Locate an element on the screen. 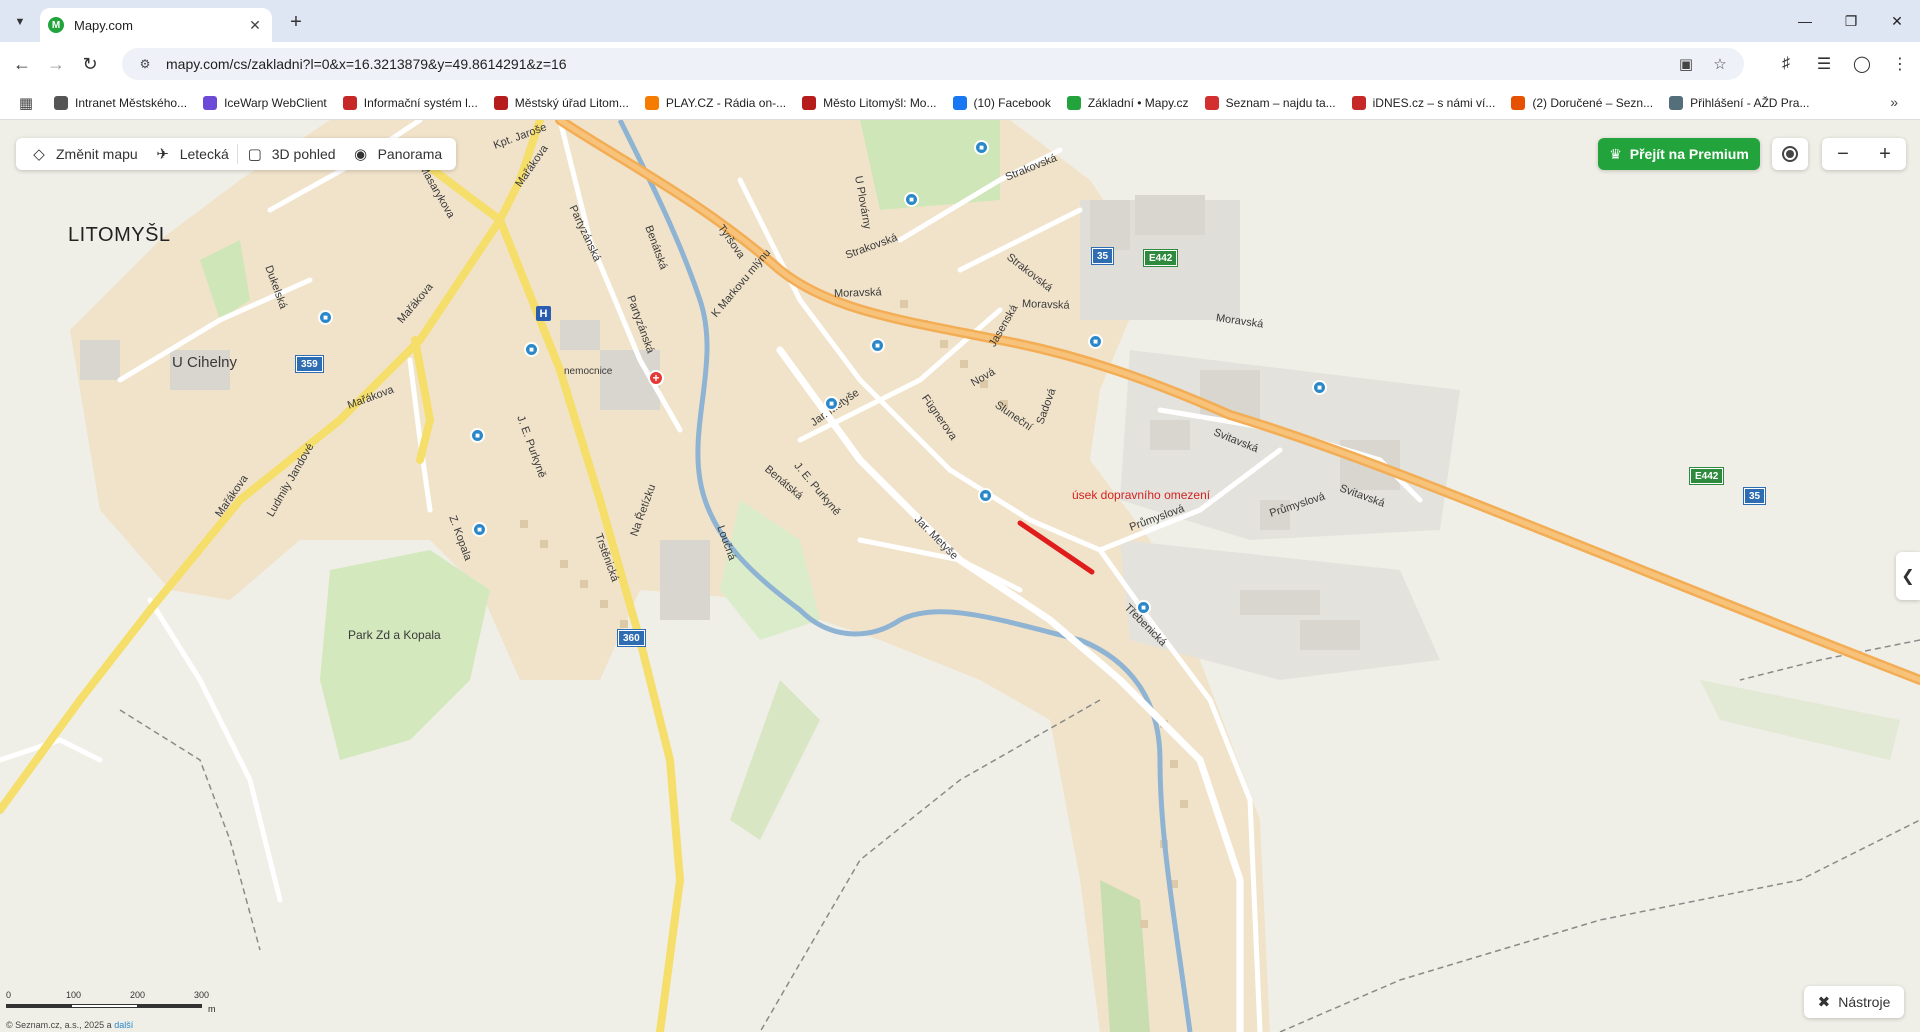  scale-tick: 200 is located at coordinates (138, 995).